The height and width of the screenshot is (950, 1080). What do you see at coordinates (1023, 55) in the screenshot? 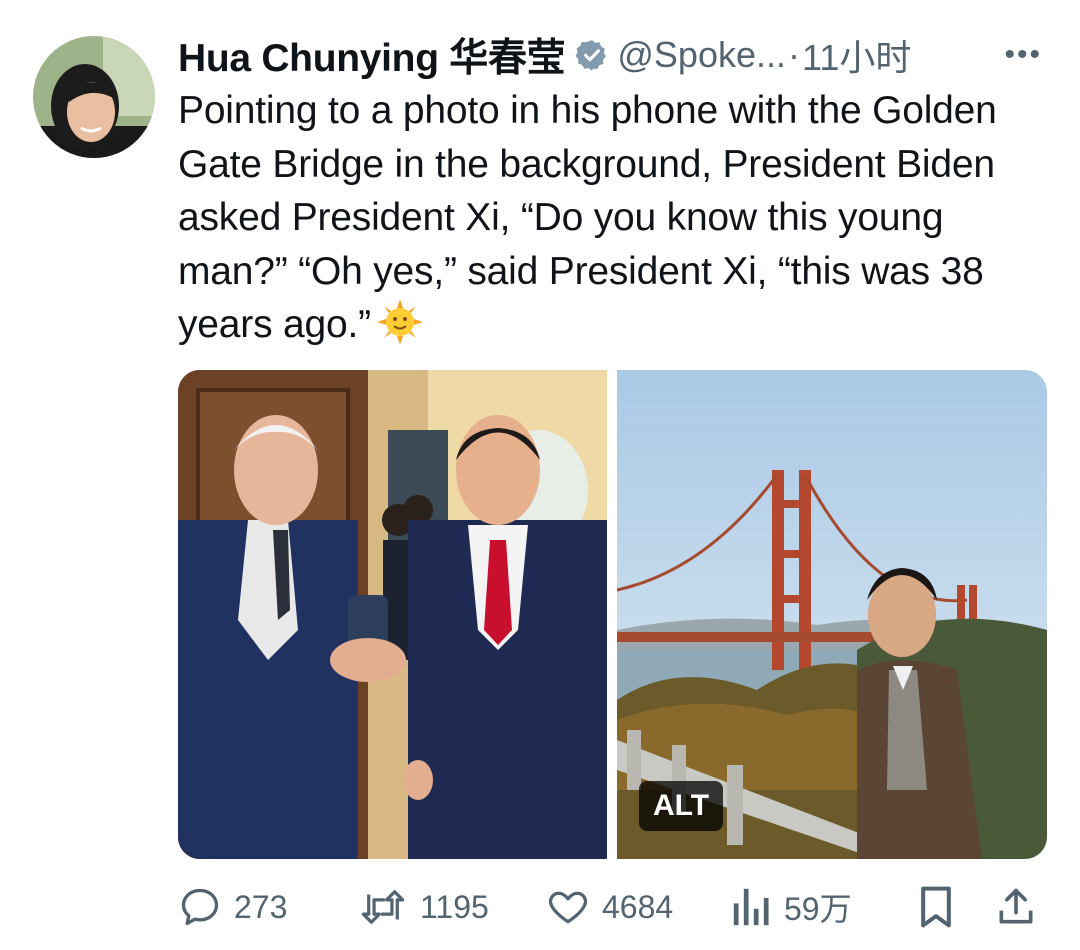
I see `more-options-icon: •••` at bounding box center [1023, 55].